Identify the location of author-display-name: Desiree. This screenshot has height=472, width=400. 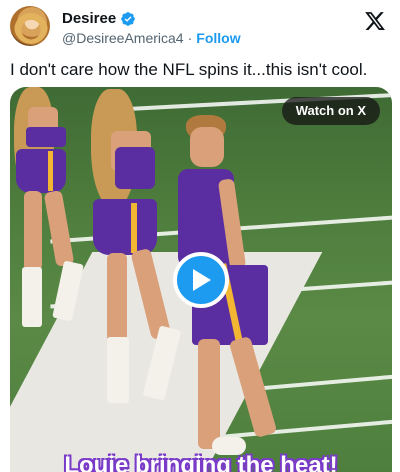
(89, 18).